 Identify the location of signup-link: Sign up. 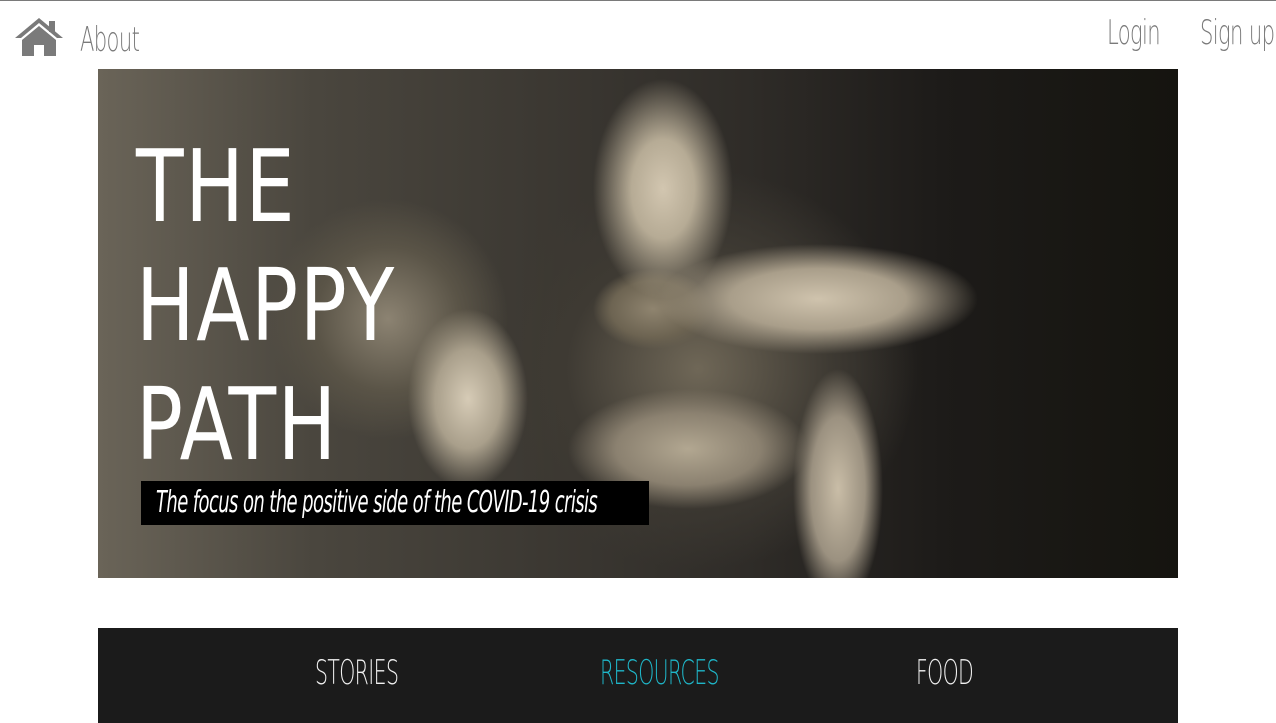
(1237, 33).